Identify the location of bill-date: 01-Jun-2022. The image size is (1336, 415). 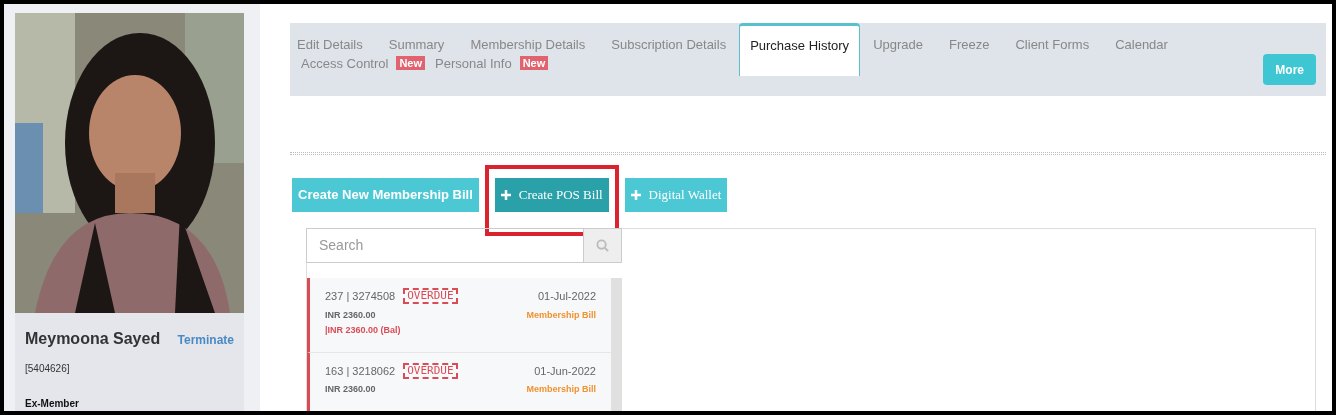
(565, 371).